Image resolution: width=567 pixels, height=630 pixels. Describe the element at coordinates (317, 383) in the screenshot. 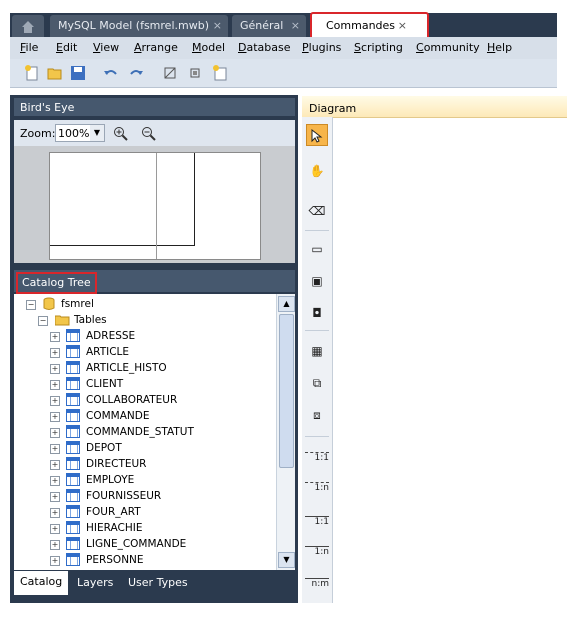

I see `view-tool-icon: ⧉` at that location.